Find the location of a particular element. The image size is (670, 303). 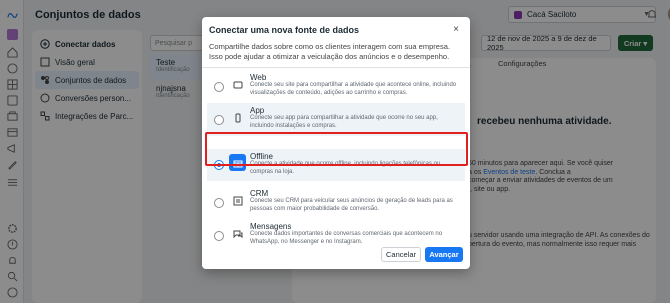

option-title: Mensagens is located at coordinates (271, 226).